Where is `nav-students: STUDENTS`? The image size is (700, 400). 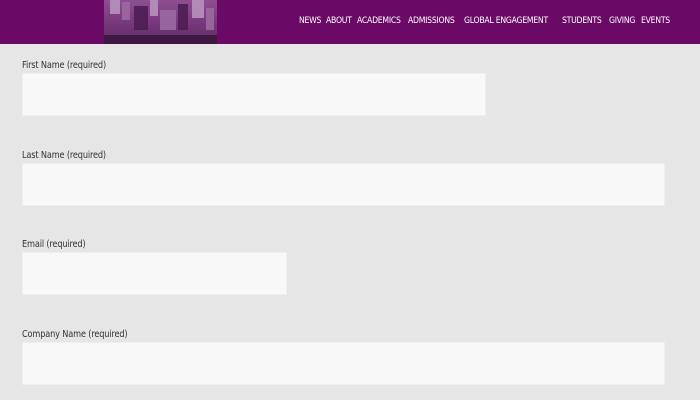 nav-students: STUDENTS is located at coordinates (582, 21).